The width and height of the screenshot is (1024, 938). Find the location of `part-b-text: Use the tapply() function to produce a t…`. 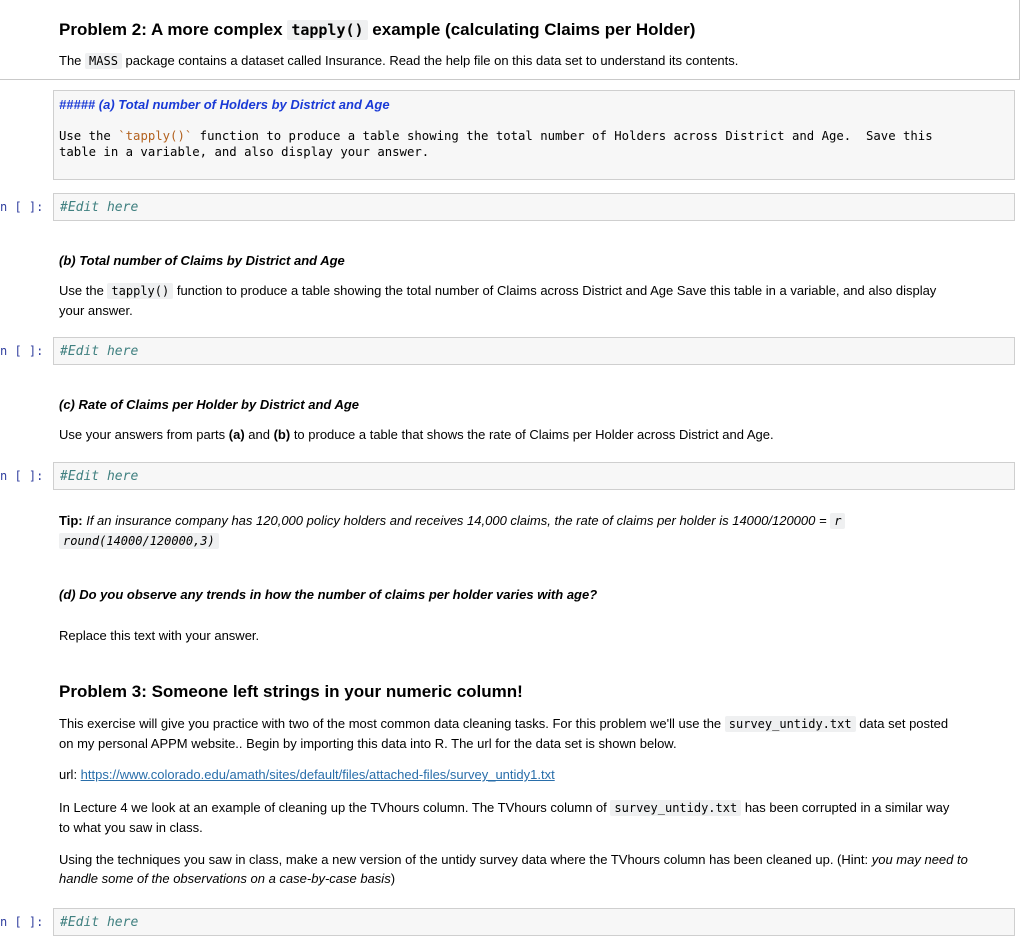

part-b-text: Use the tapply() function to produce a t… is located at coordinates (498, 300).